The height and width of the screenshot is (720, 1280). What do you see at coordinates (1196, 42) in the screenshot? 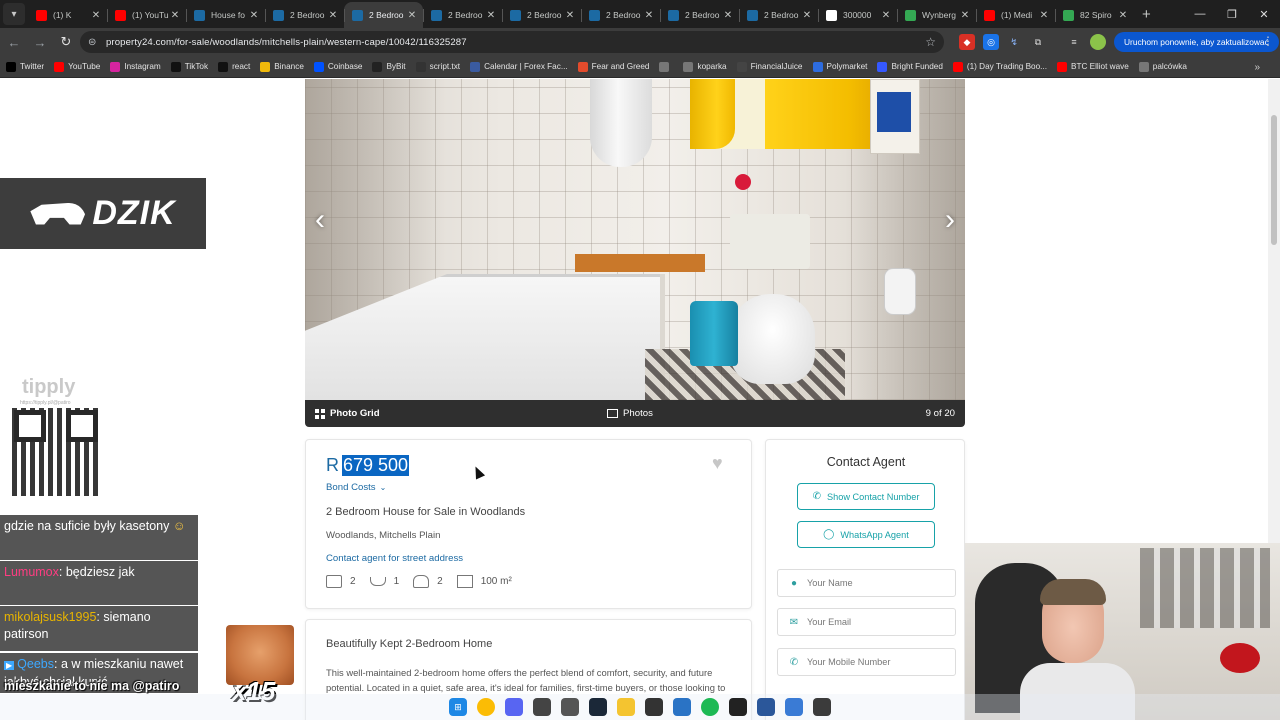
I see `update-restart-button: Uruchom ponownie, aby zaktualizować` at bounding box center [1196, 42].